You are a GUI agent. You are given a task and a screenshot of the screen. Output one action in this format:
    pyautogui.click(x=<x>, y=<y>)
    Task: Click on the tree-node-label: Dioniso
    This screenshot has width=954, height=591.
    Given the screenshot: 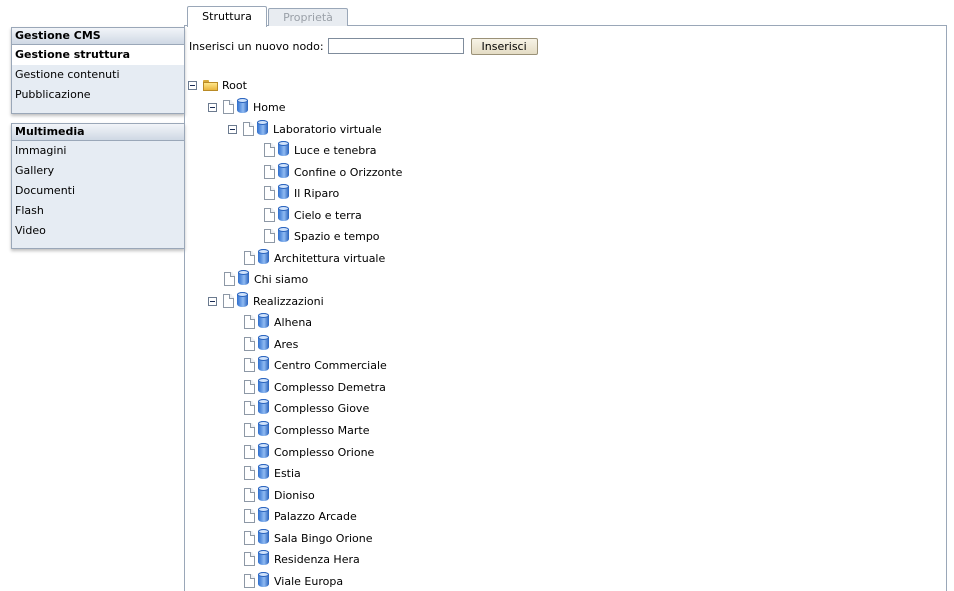 What is the action you would take?
    pyautogui.click(x=294, y=495)
    